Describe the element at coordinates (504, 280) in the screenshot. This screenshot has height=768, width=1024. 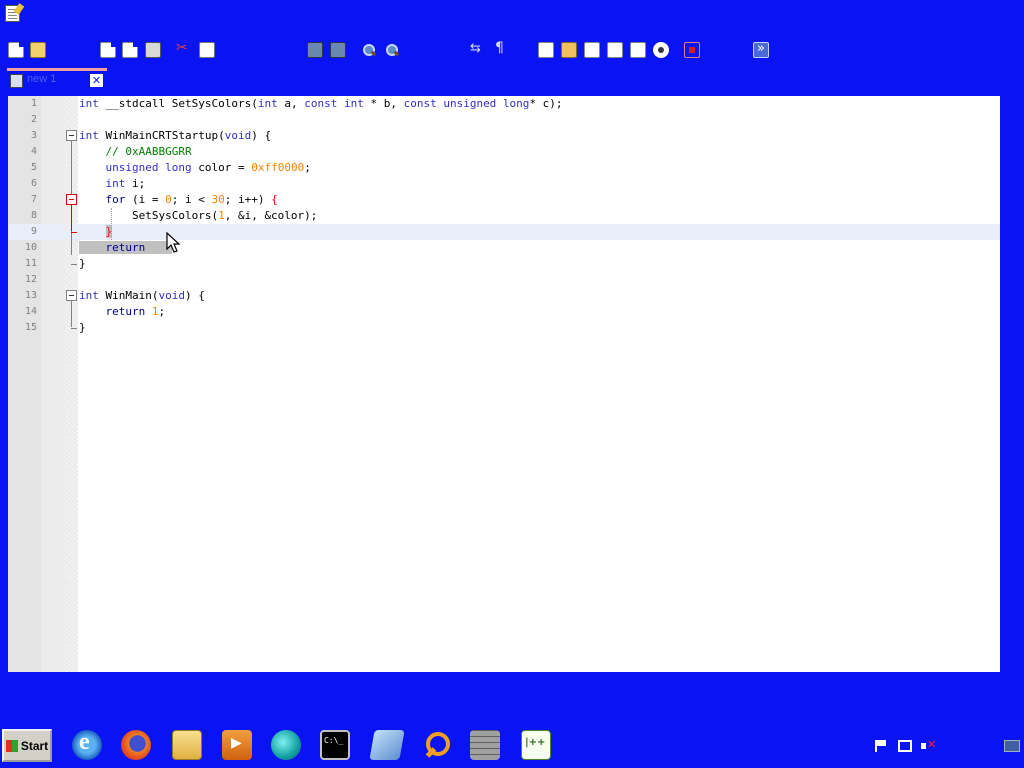
I see `code-line: 12` at that location.